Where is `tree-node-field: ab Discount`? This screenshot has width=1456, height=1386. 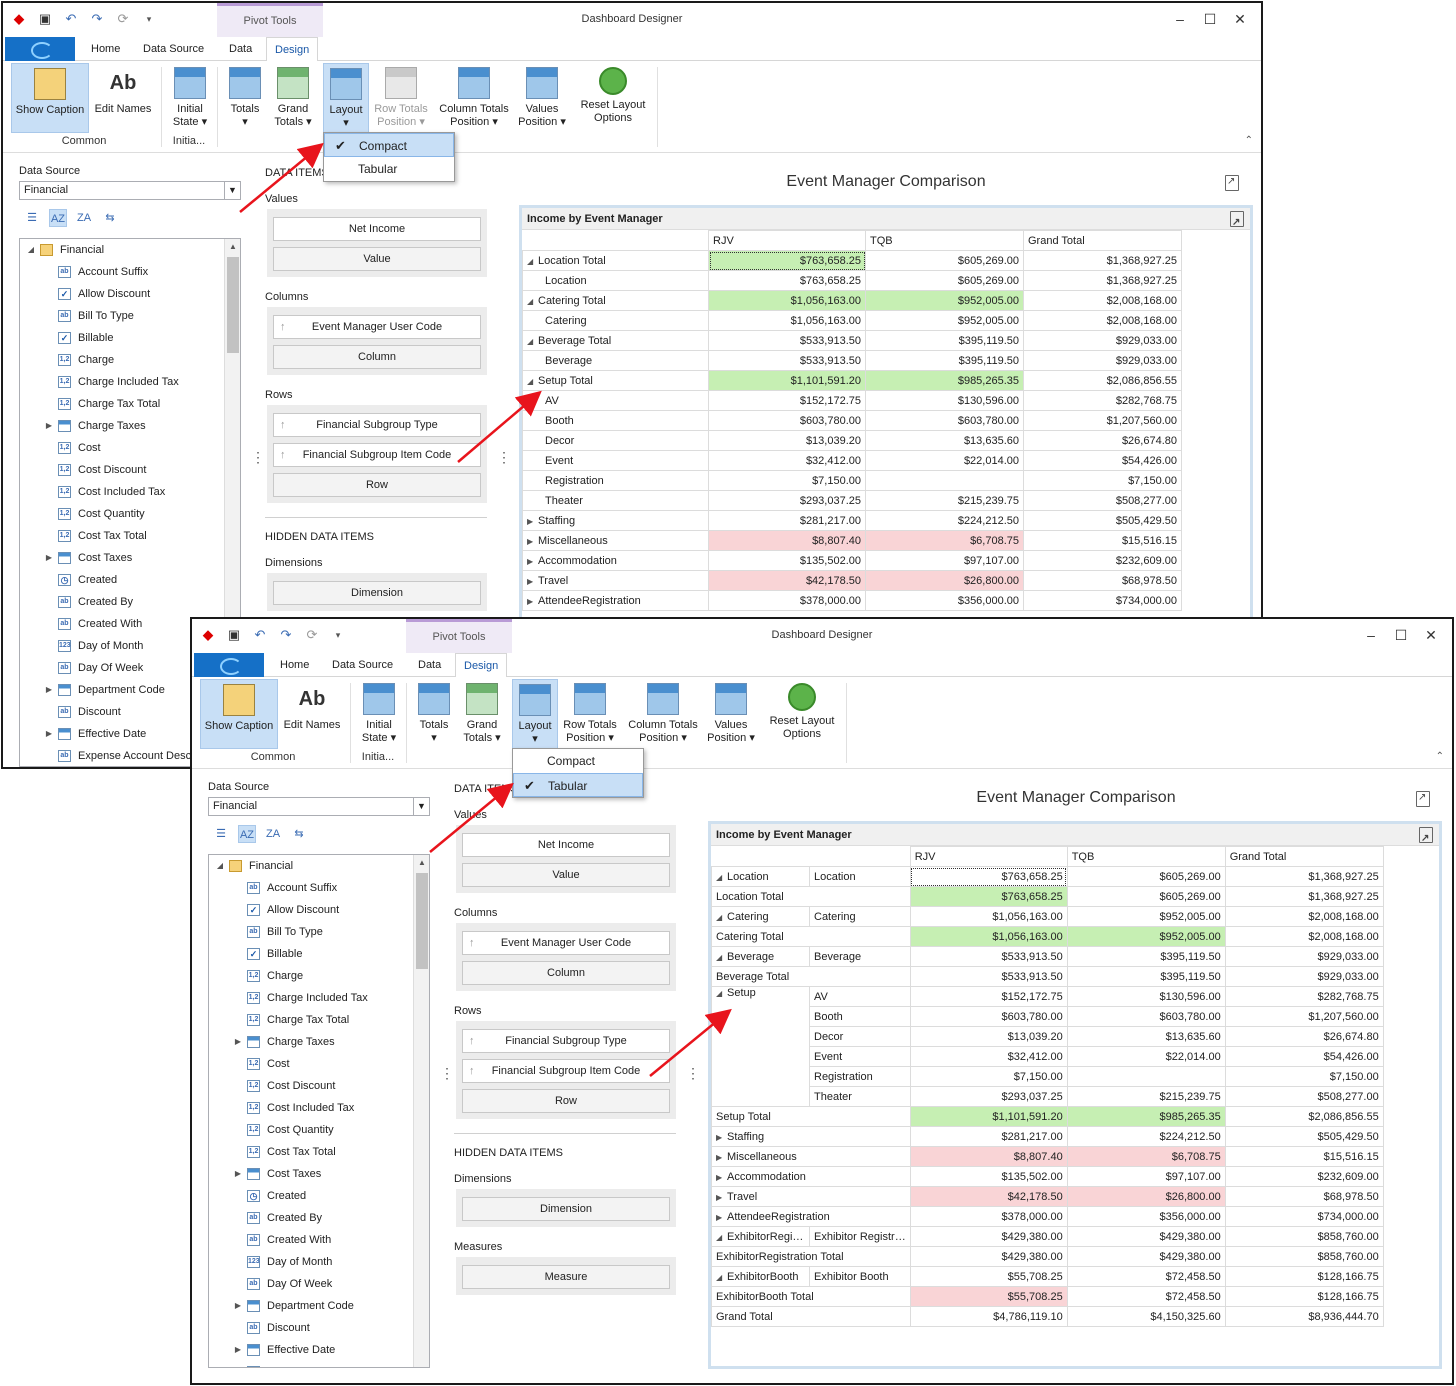
tree-node-field: ab Discount is located at coordinates (319, 1328).